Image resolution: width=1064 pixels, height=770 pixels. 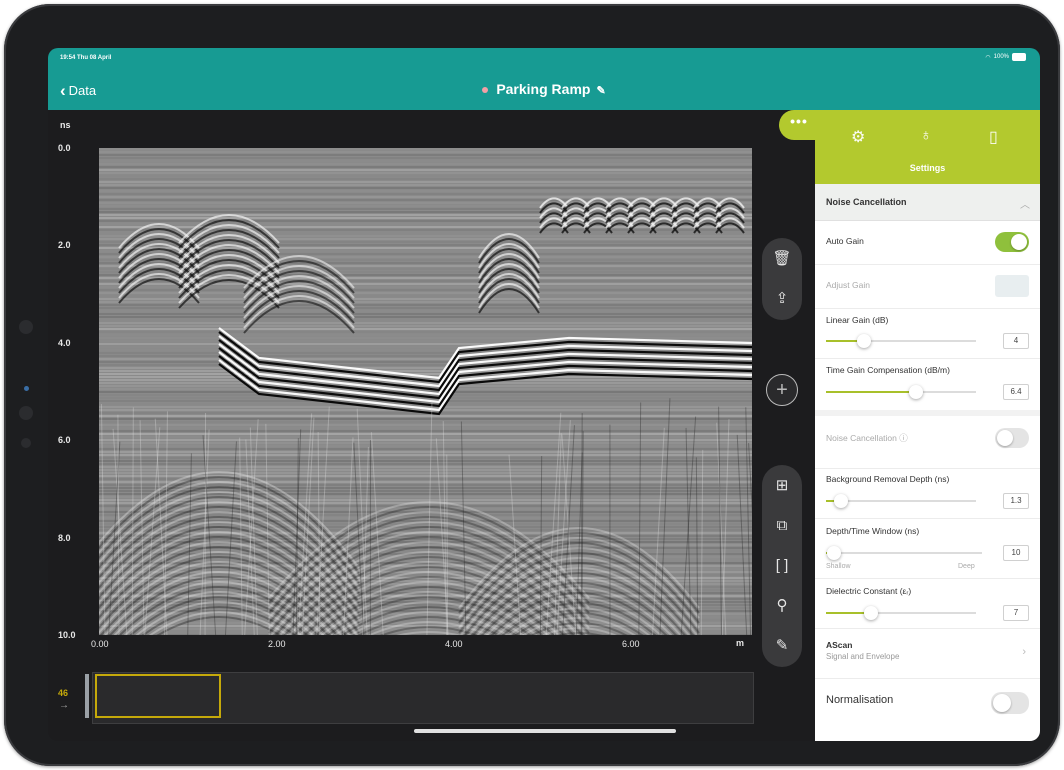 What do you see at coordinates (545, 731) in the screenshot?
I see `home-indicator` at bounding box center [545, 731].